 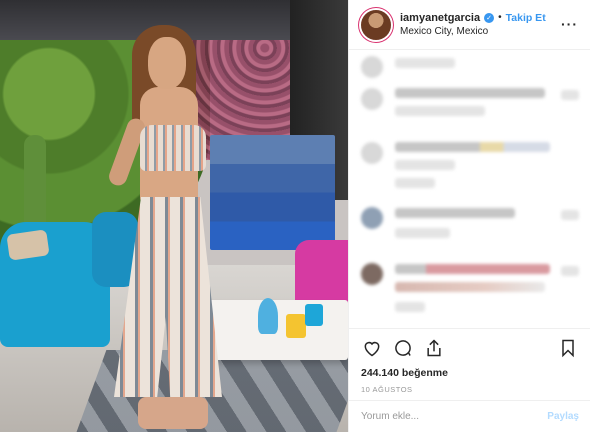 What do you see at coordinates (489, 18) in the screenshot?
I see `verified-icon: ✓` at bounding box center [489, 18].